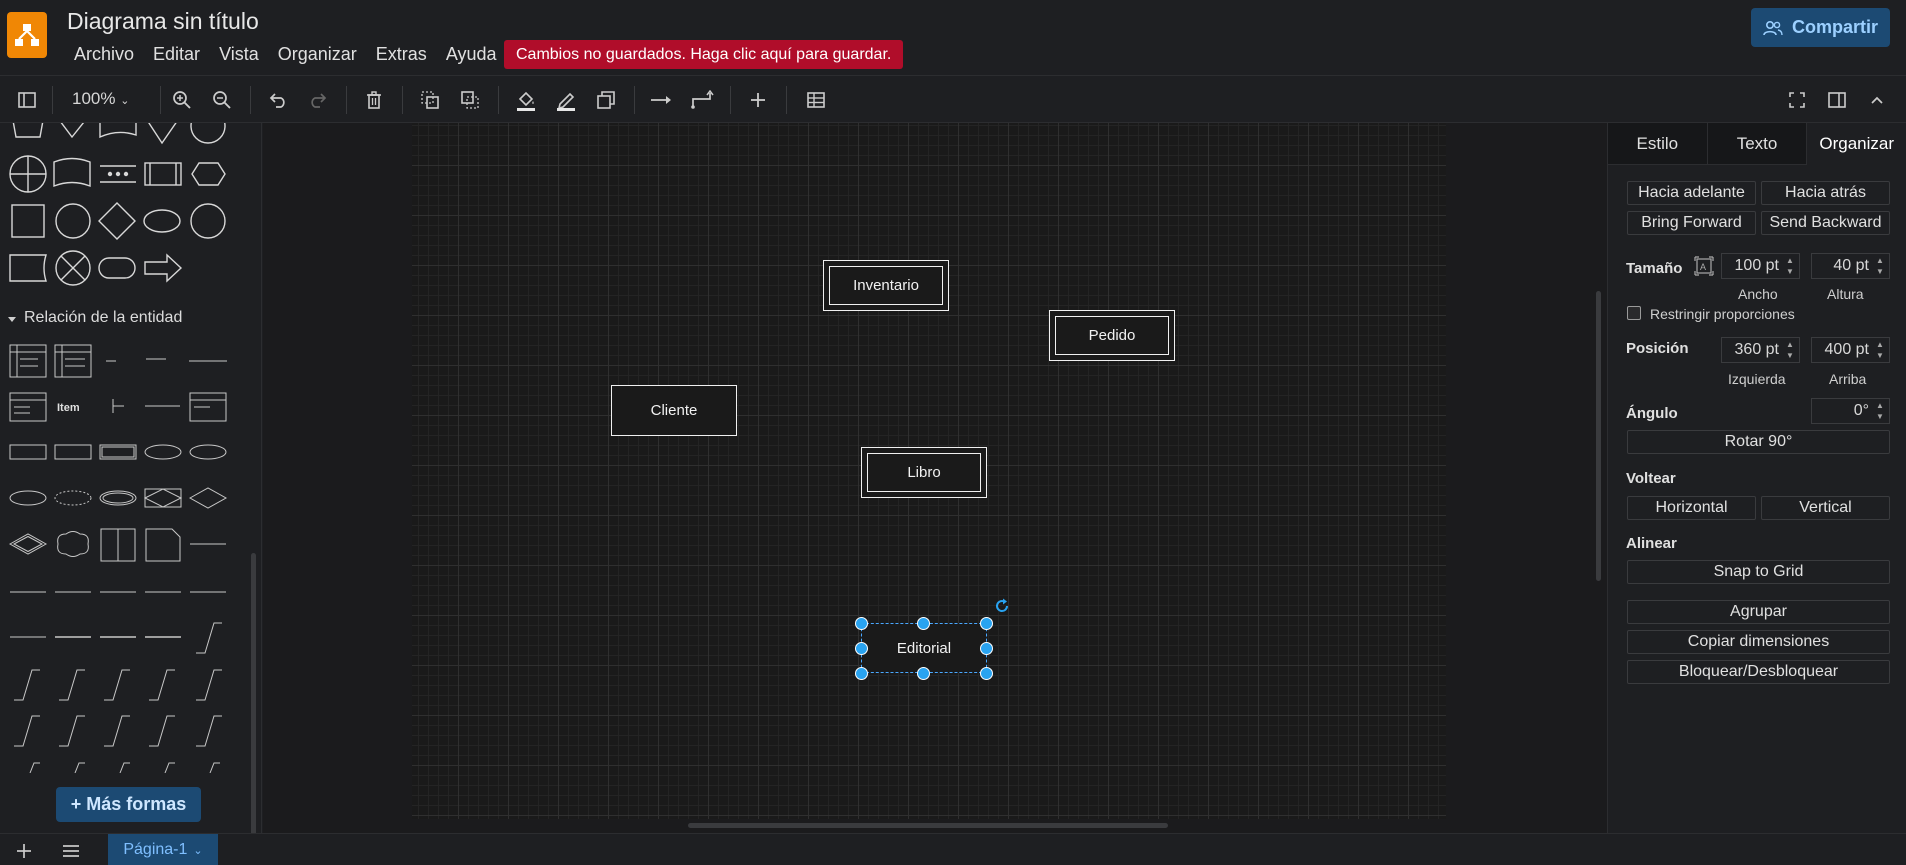  Describe the element at coordinates (197, 850) in the screenshot. I see `chevron-down-icon: ⌄` at that location.